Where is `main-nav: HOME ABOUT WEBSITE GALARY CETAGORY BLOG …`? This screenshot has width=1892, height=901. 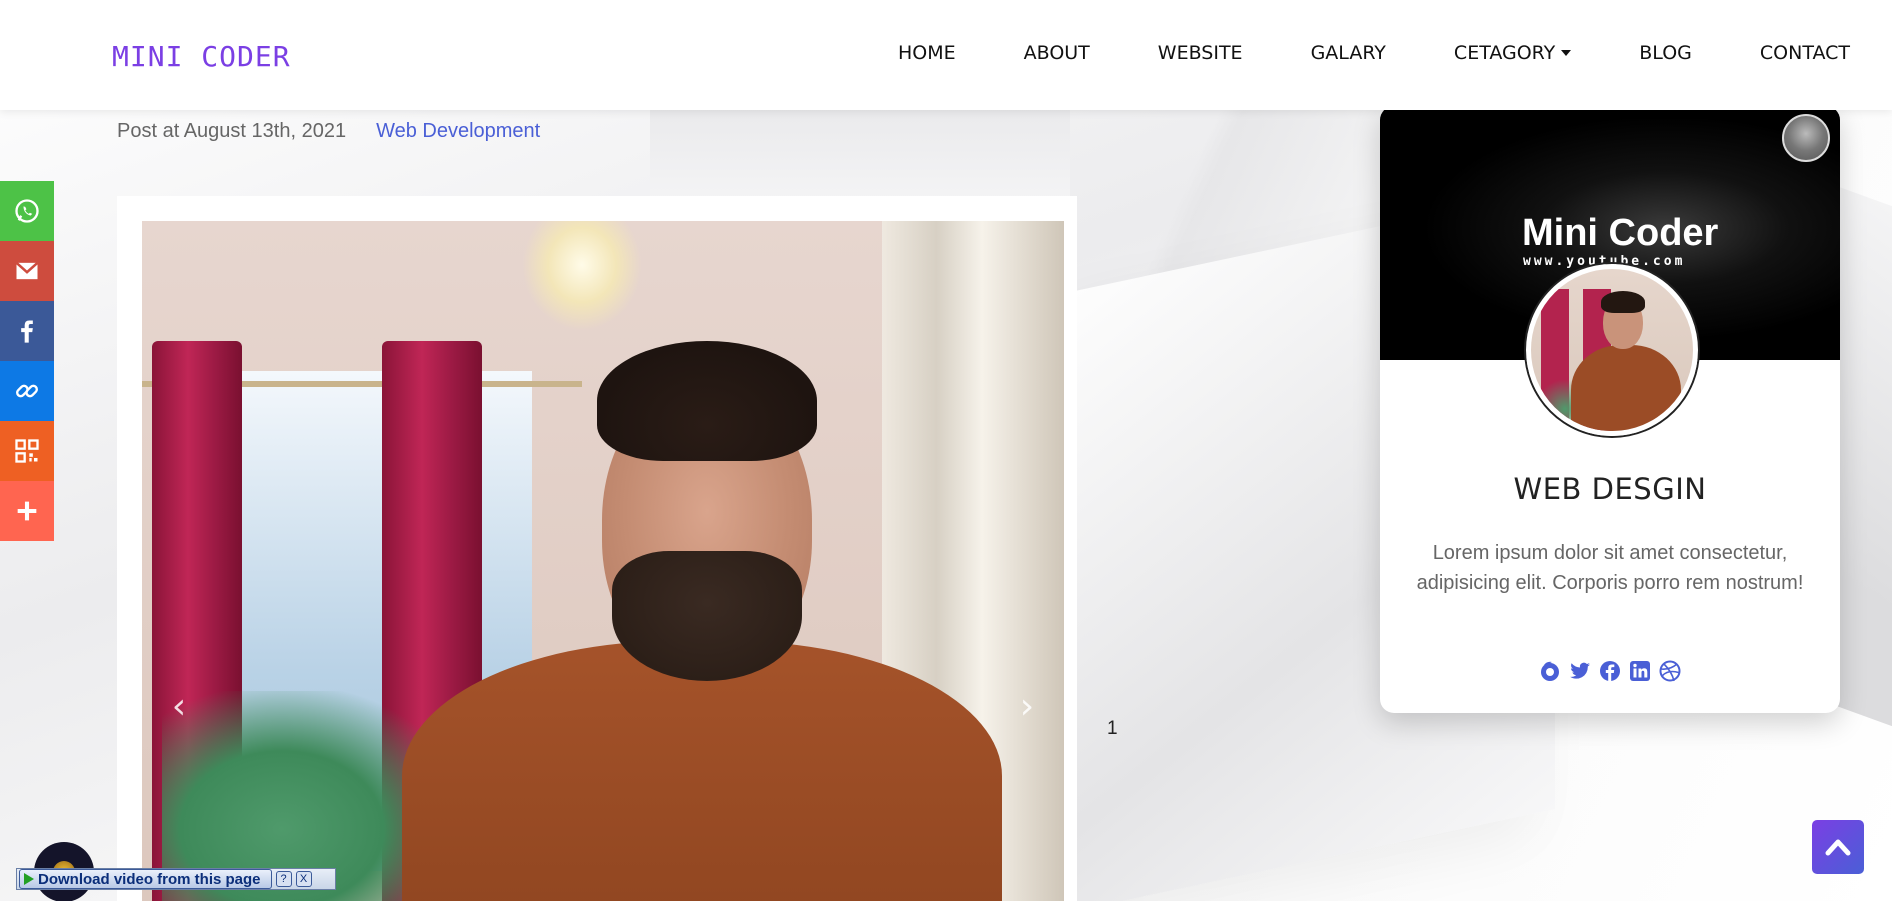 main-nav: HOME ABOUT WEBSITE GALARY CETAGORY BLOG … is located at coordinates (1340, 53).